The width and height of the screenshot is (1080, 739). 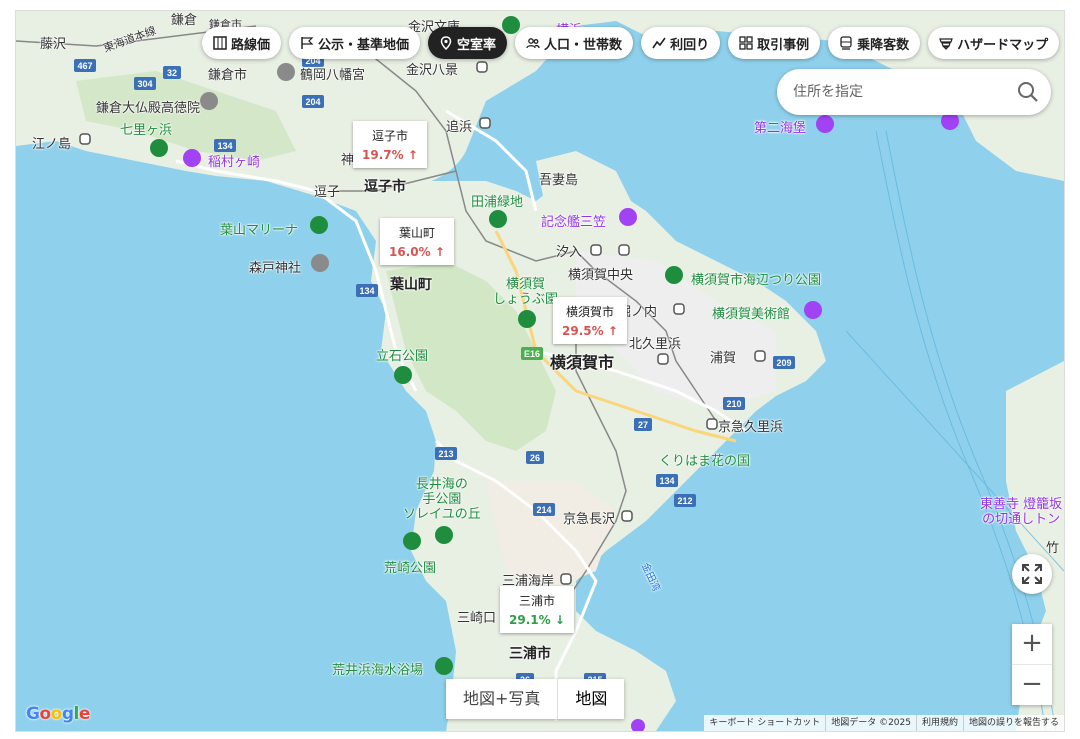 What do you see at coordinates (589, 312) in the screenshot?
I see `vacancy-label-name: 横須賀市` at bounding box center [589, 312].